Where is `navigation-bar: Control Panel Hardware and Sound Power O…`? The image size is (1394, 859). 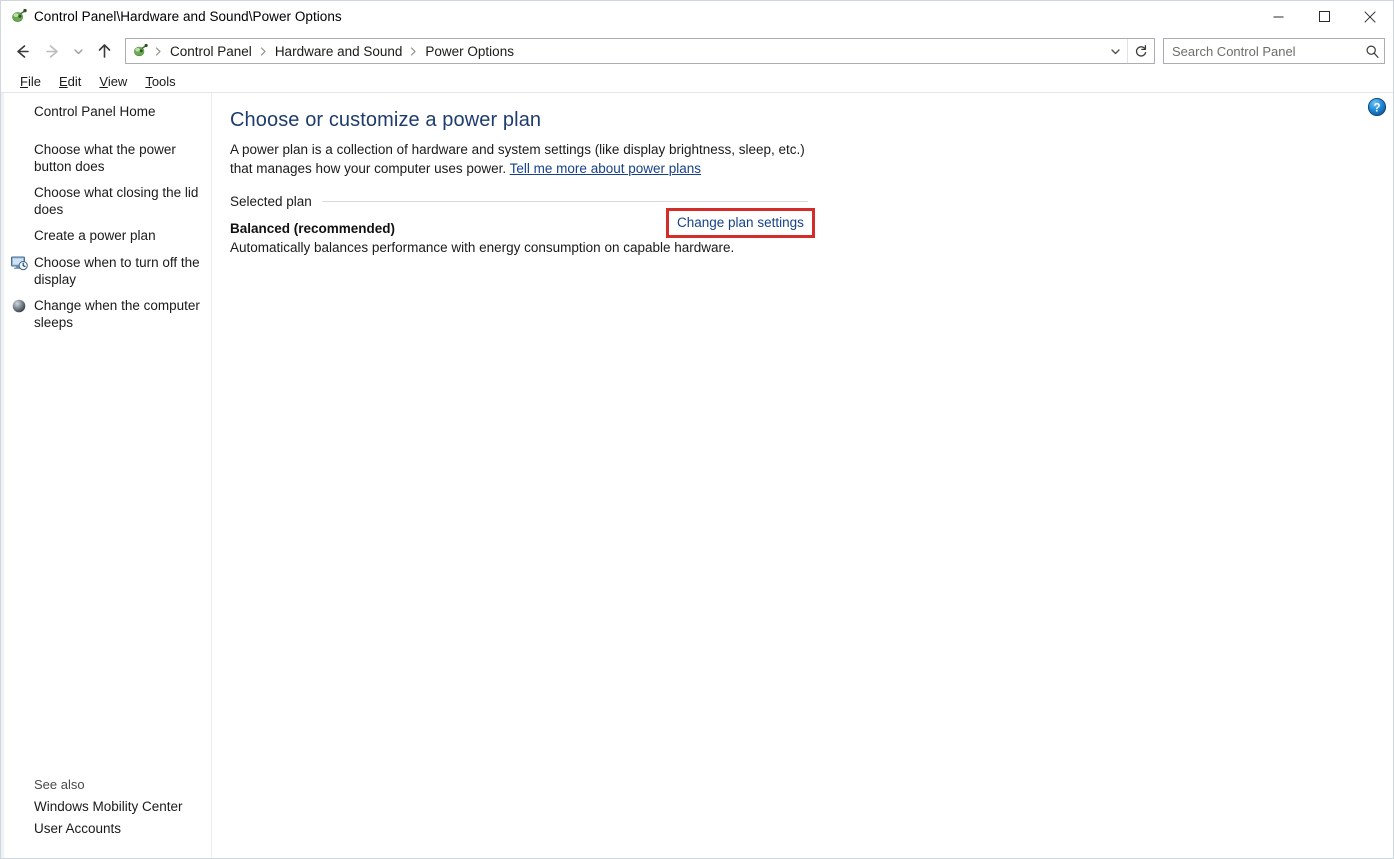
navigation-bar: Control Panel Hardware and Sound Power O… is located at coordinates (697, 51).